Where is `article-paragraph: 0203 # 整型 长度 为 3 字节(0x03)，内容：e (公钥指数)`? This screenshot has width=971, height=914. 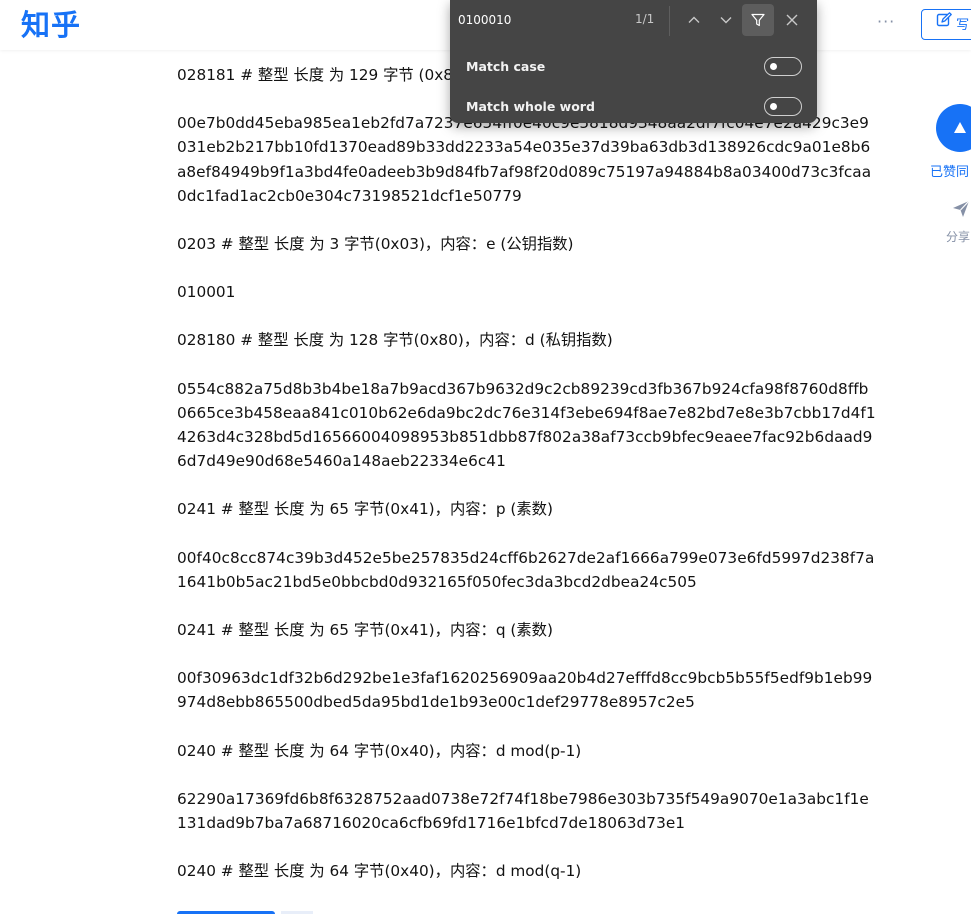 article-paragraph: 0203 # 整型 长度 为 3 字节(0x03)，内容：e (公钥指数) is located at coordinates (375, 244).